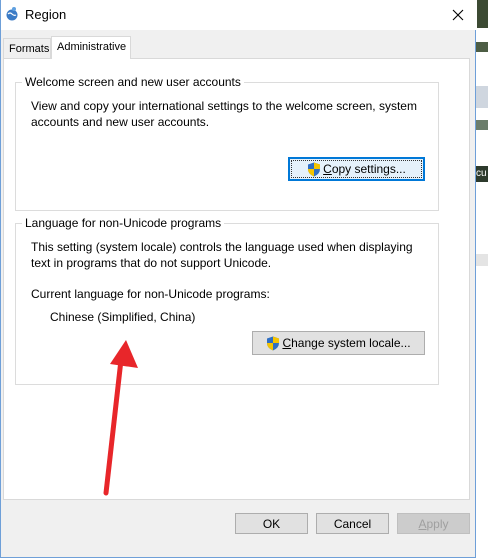  Describe the element at coordinates (123, 317) in the screenshot. I see `current-language-value: Chinese (Simplified, China)` at that location.